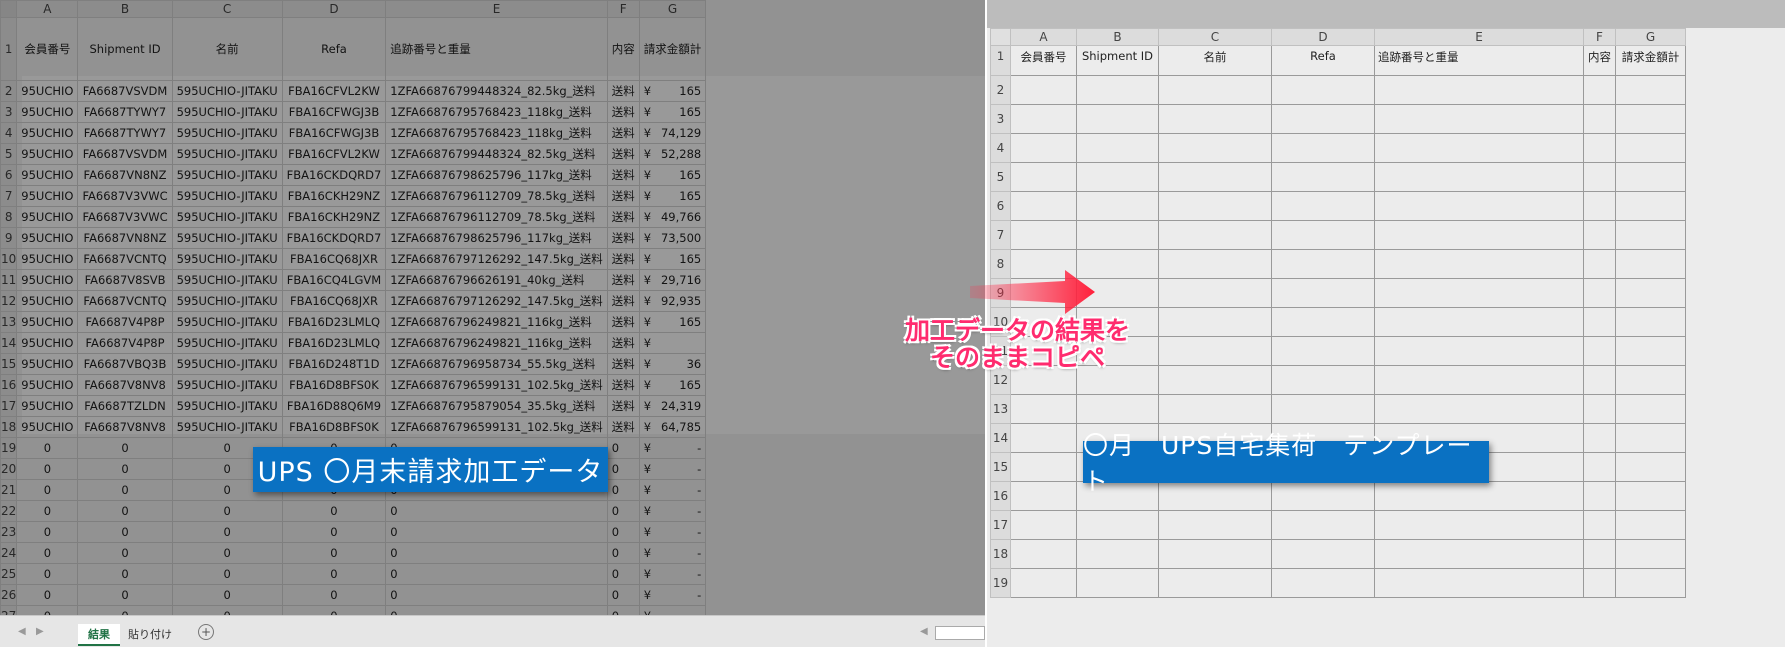  What do you see at coordinates (672, 154) in the screenshot?
I see `cell-g: ¥52,288` at bounding box center [672, 154].